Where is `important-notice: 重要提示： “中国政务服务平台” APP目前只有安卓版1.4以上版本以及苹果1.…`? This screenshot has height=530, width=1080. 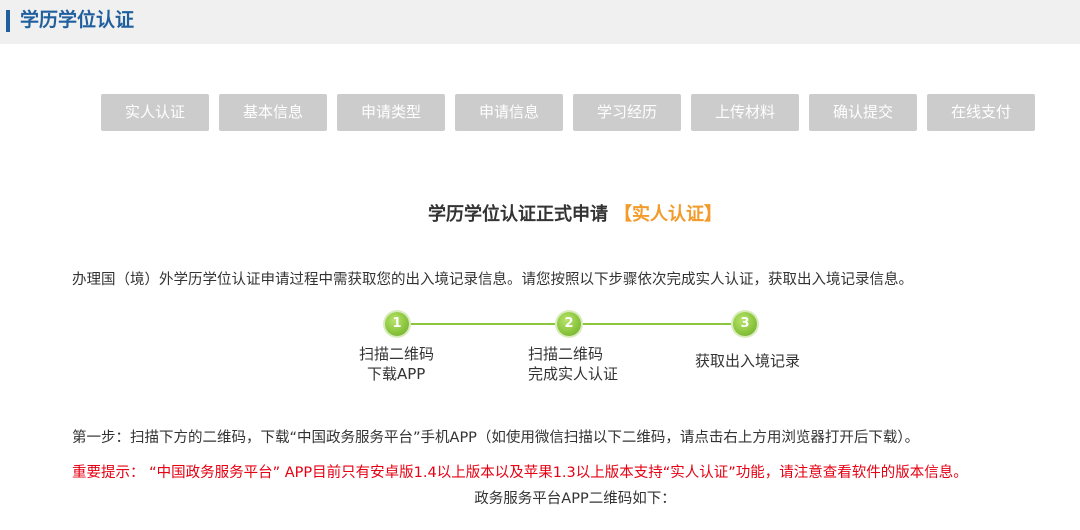 important-notice: 重要提示： “中国政务服务平台” APP目前只有安卓版1.4以上版本以及苹果1.… is located at coordinates (520, 473).